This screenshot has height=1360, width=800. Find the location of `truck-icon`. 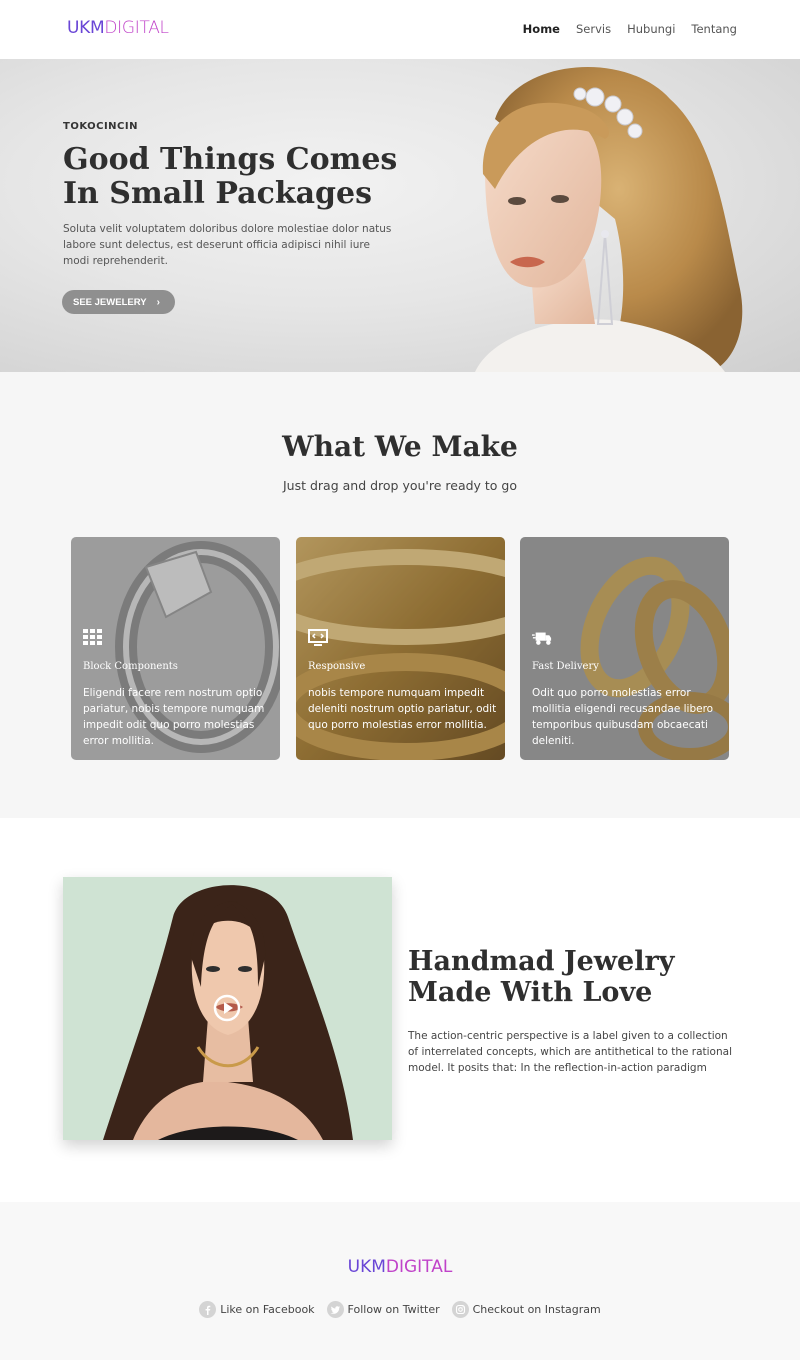

truck-icon is located at coordinates (542, 638).